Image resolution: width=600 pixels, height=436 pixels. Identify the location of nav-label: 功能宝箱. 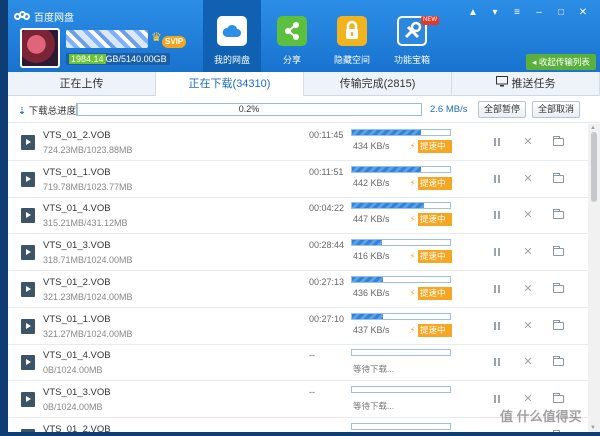
(411, 60).